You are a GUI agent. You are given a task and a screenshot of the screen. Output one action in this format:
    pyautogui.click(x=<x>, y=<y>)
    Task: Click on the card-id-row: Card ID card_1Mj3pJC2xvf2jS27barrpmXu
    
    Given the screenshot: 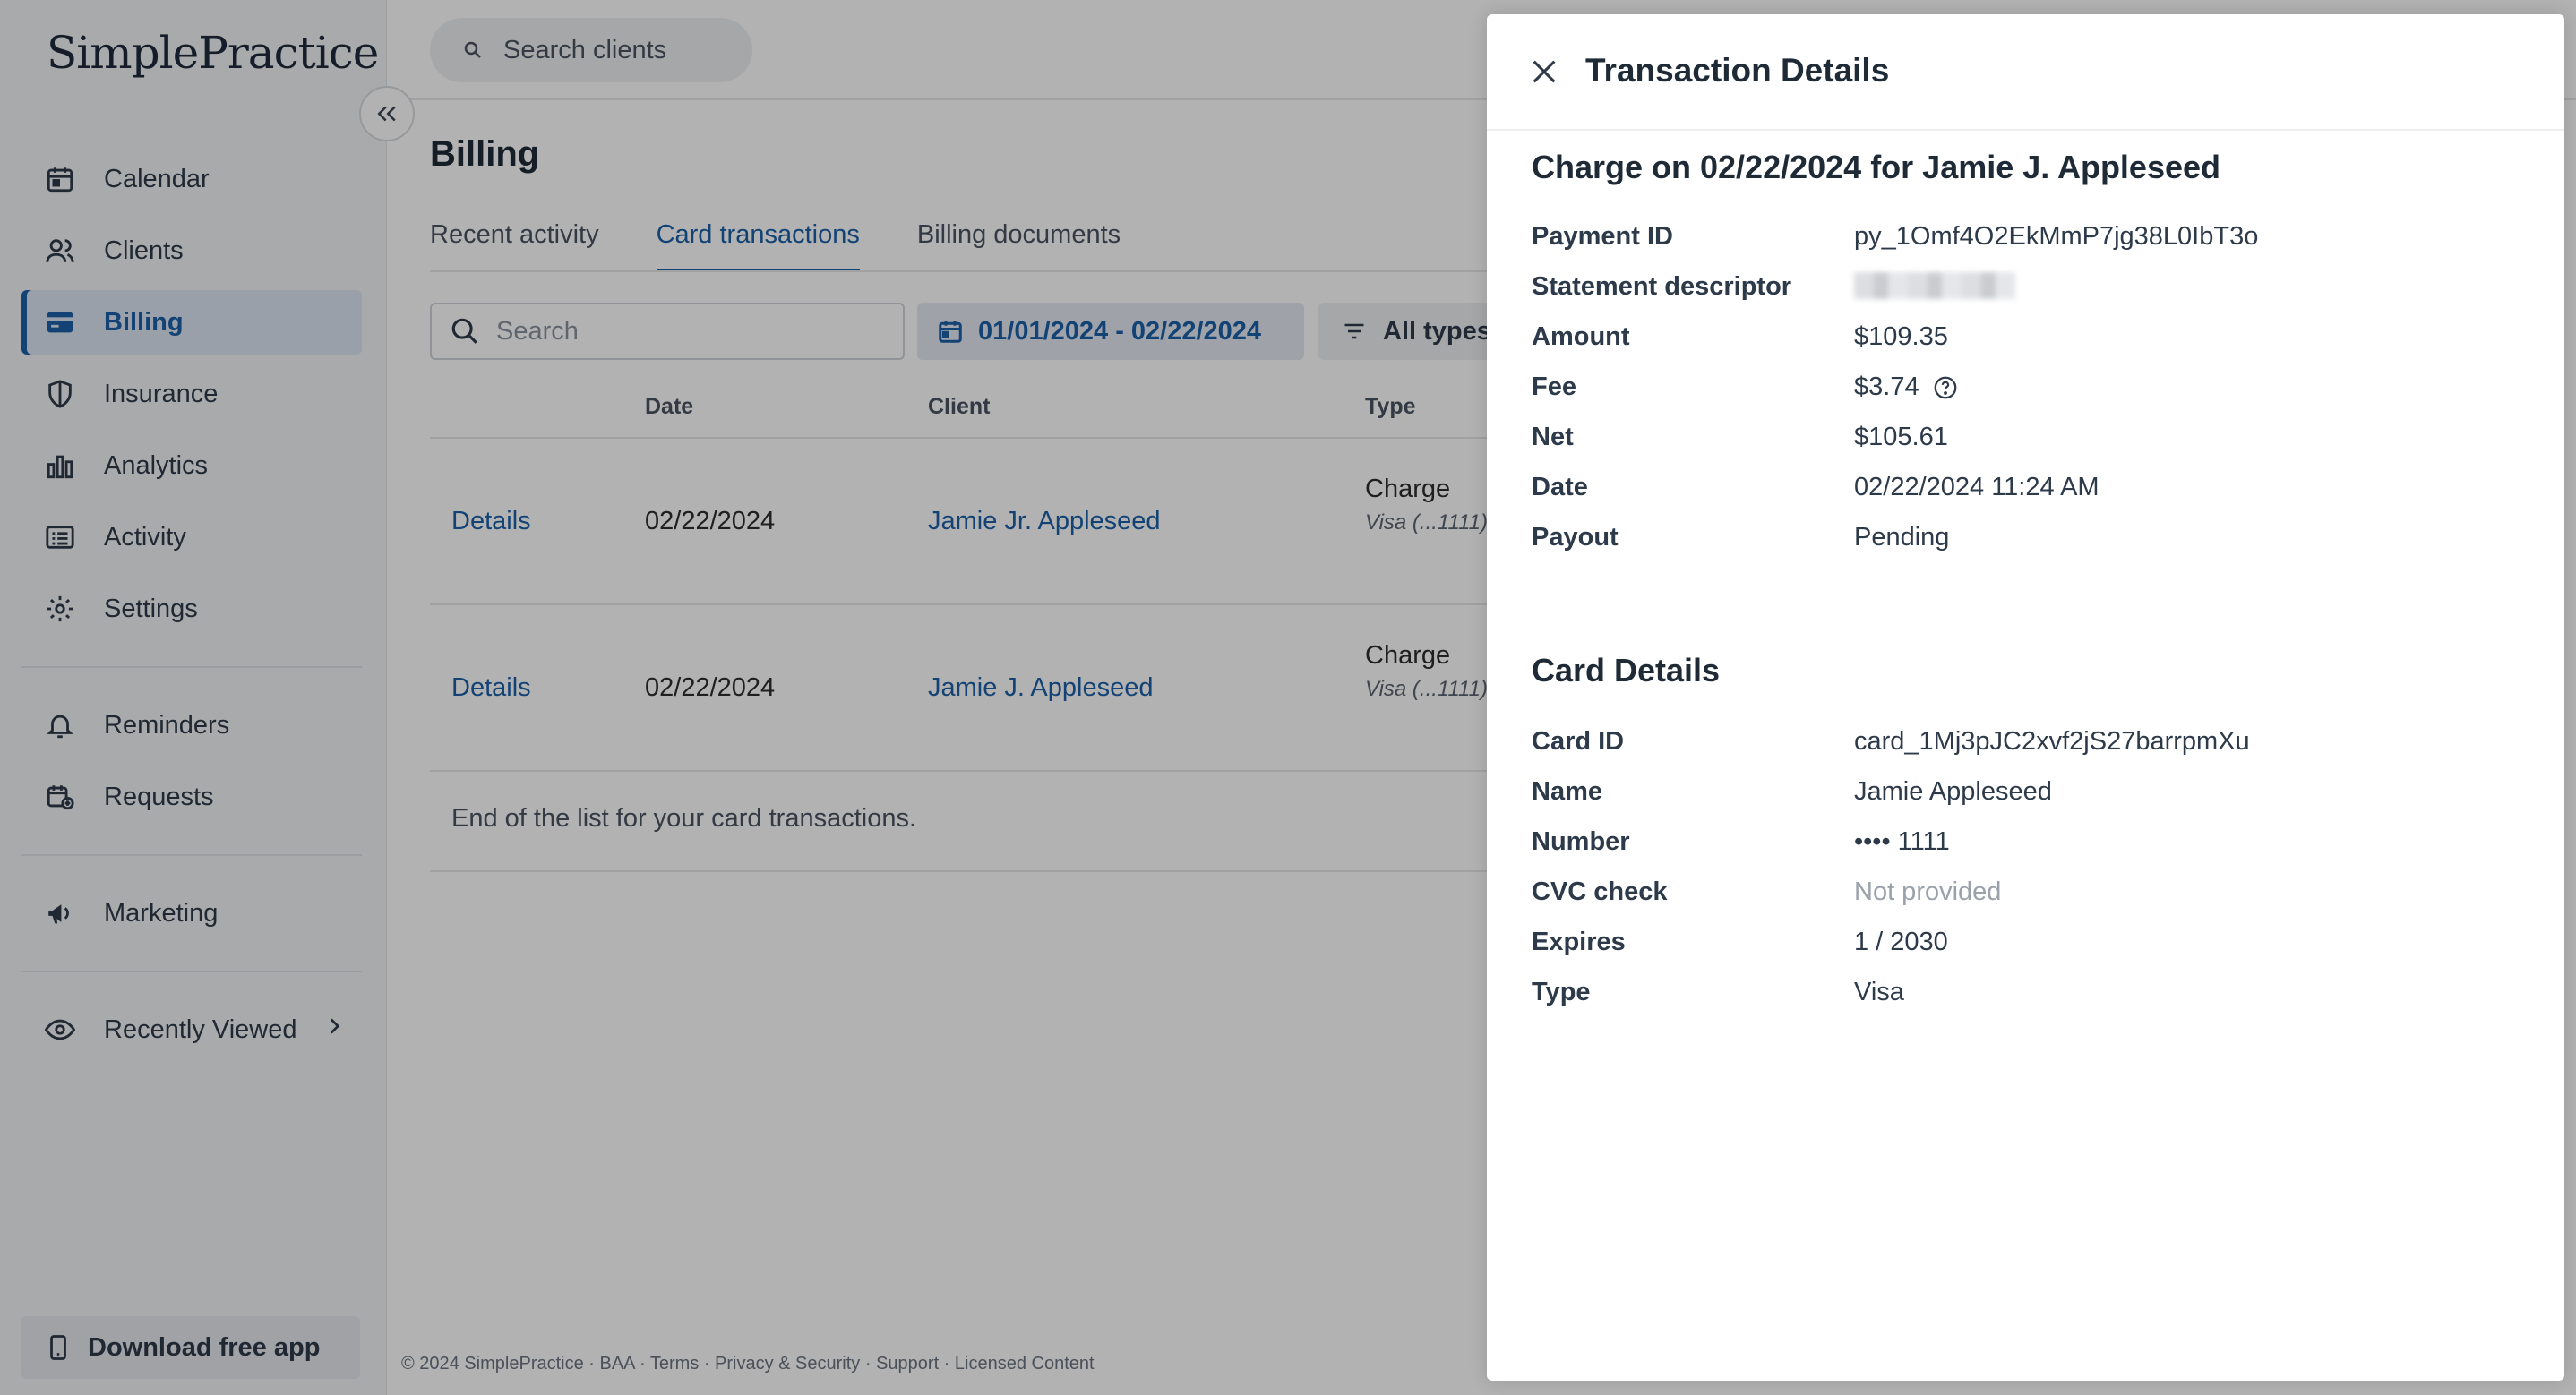 What is the action you would take?
    pyautogui.click(x=2024, y=752)
    